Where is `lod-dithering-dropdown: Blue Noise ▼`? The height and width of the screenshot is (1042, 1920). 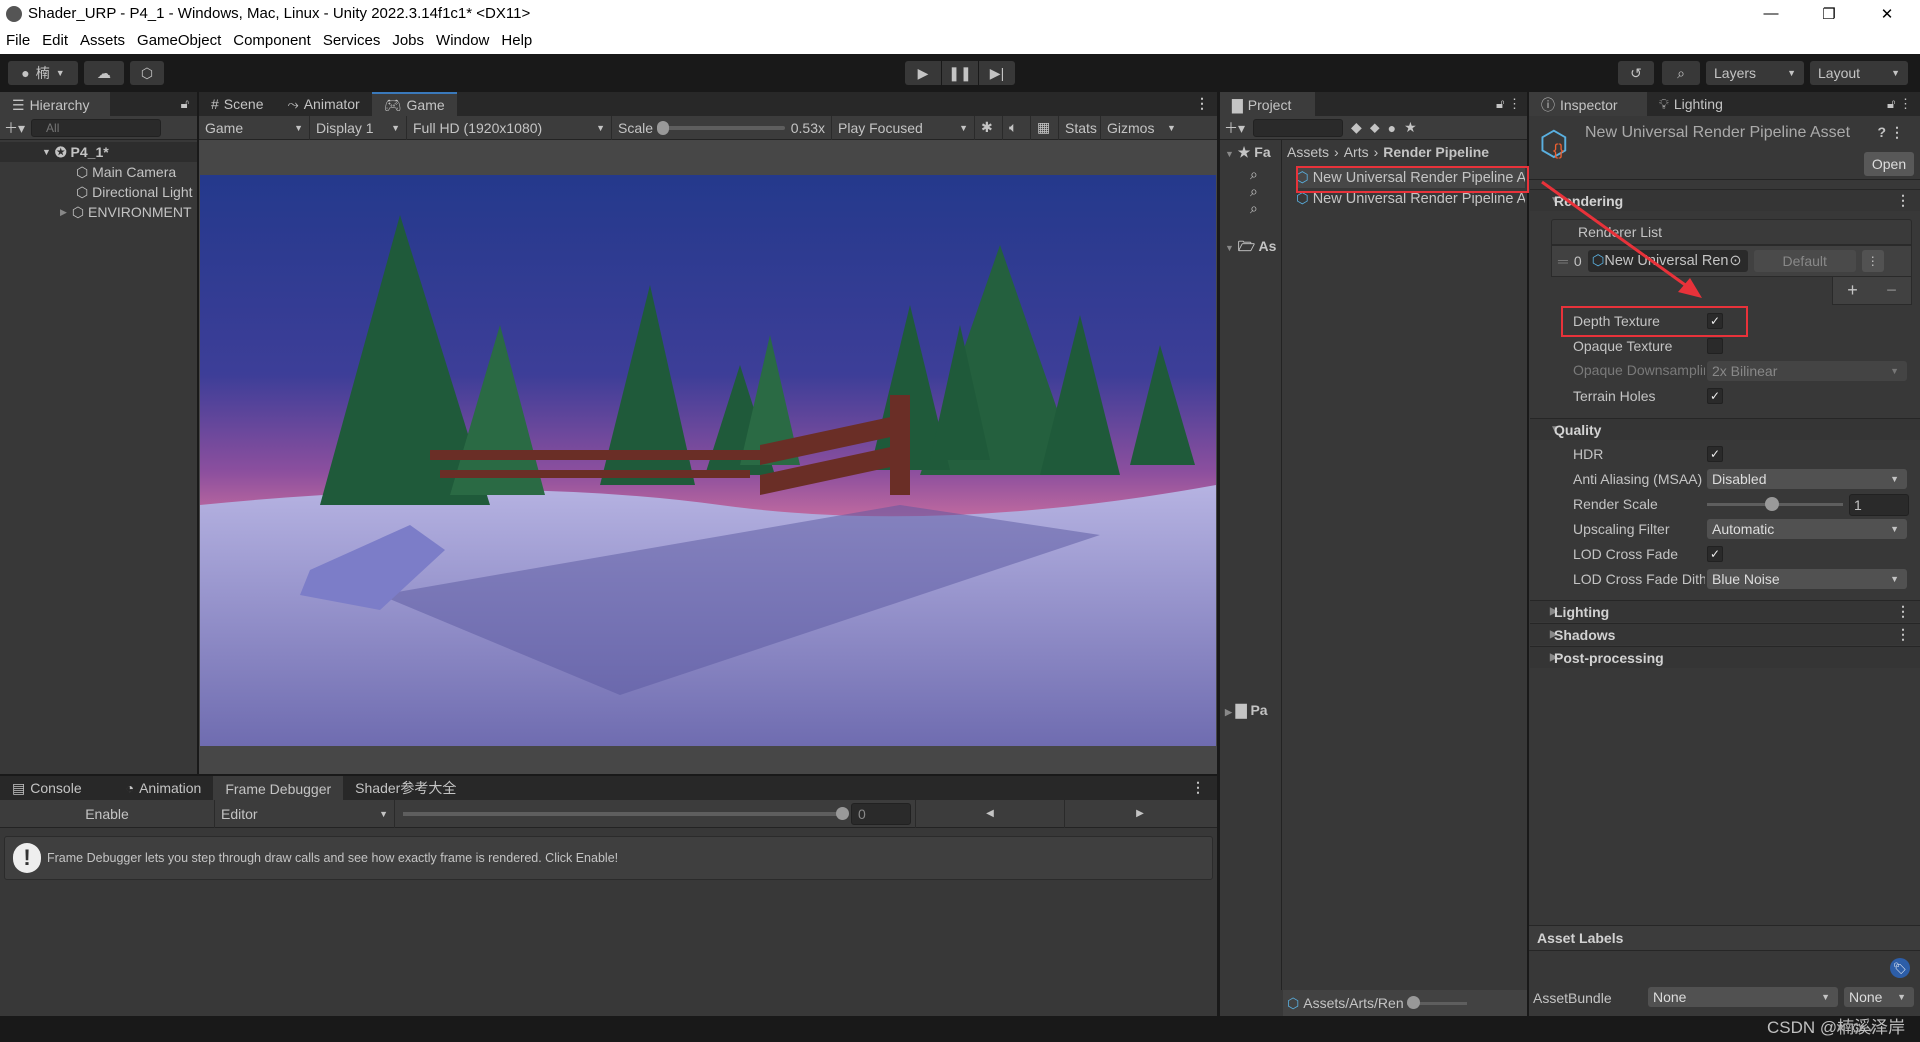 lod-dithering-dropdown: Blue Noise ▼ is located at coordinates (1807, 579).